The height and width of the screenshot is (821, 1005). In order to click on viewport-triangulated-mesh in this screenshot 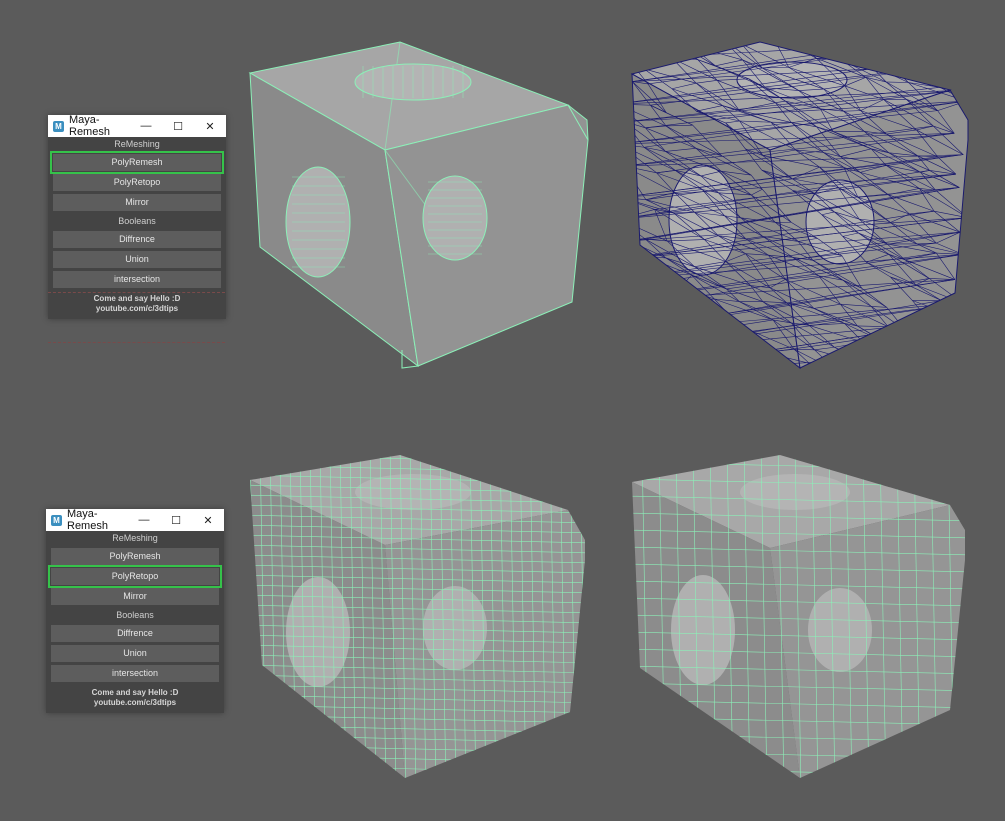, I will do `click(793, 205)`.